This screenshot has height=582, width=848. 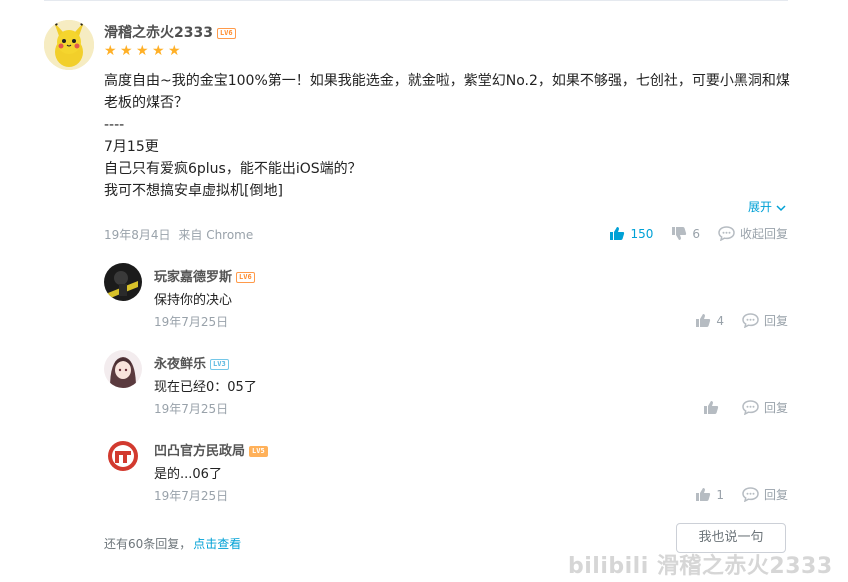 I want to click on reply-text: 现在已经0：05了, so click(x=205, y=387).